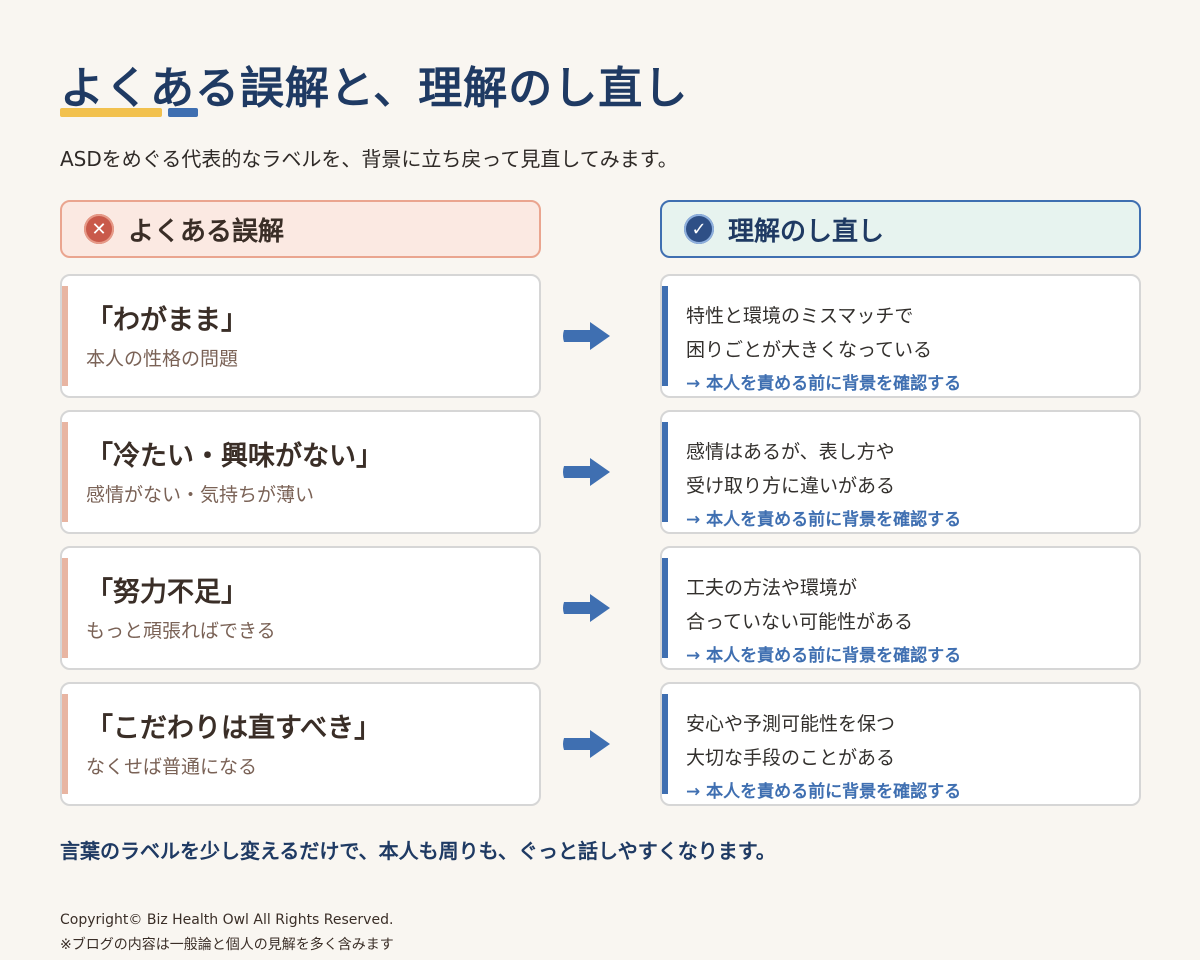 The width and height of the screenshot is (1200, 960). Describe the element at coordinates (162, 359) in the screenshot. I see `misconception-description: 本人の性格の問題` at that location.